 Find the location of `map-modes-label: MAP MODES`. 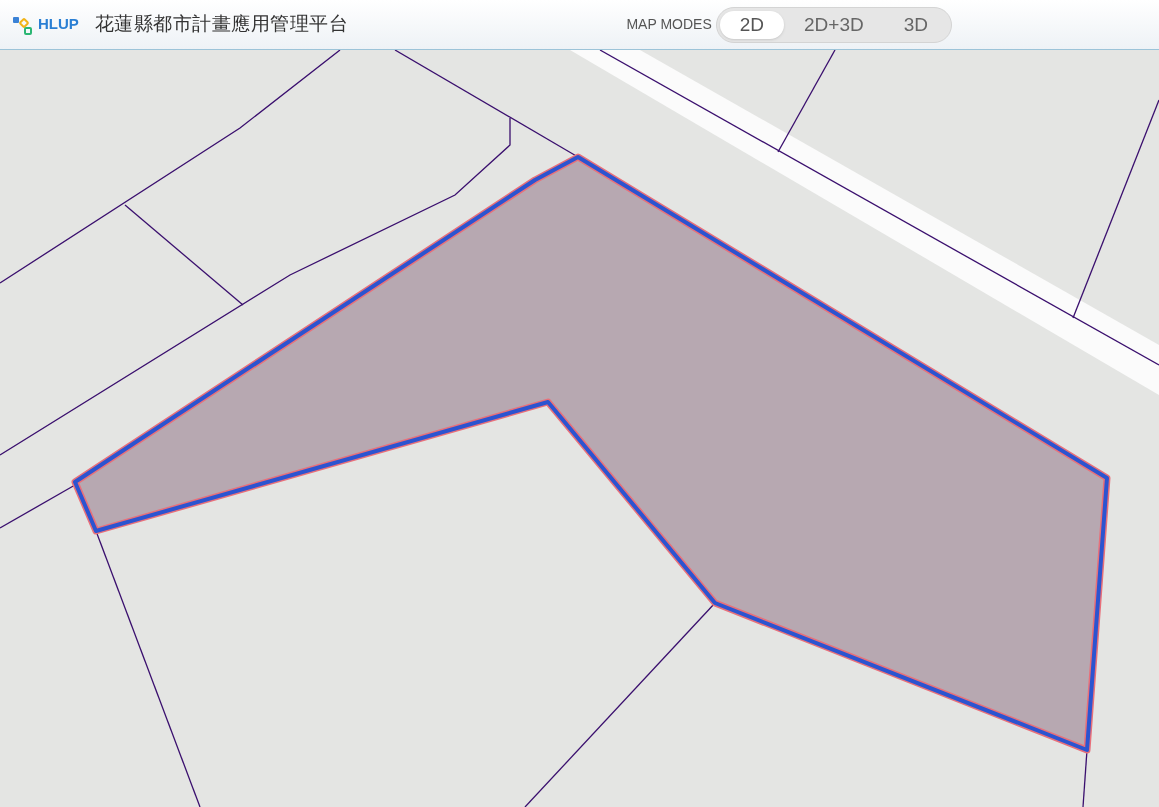

map-modes-label: MAP MODES is located at coordinates (669, 24).